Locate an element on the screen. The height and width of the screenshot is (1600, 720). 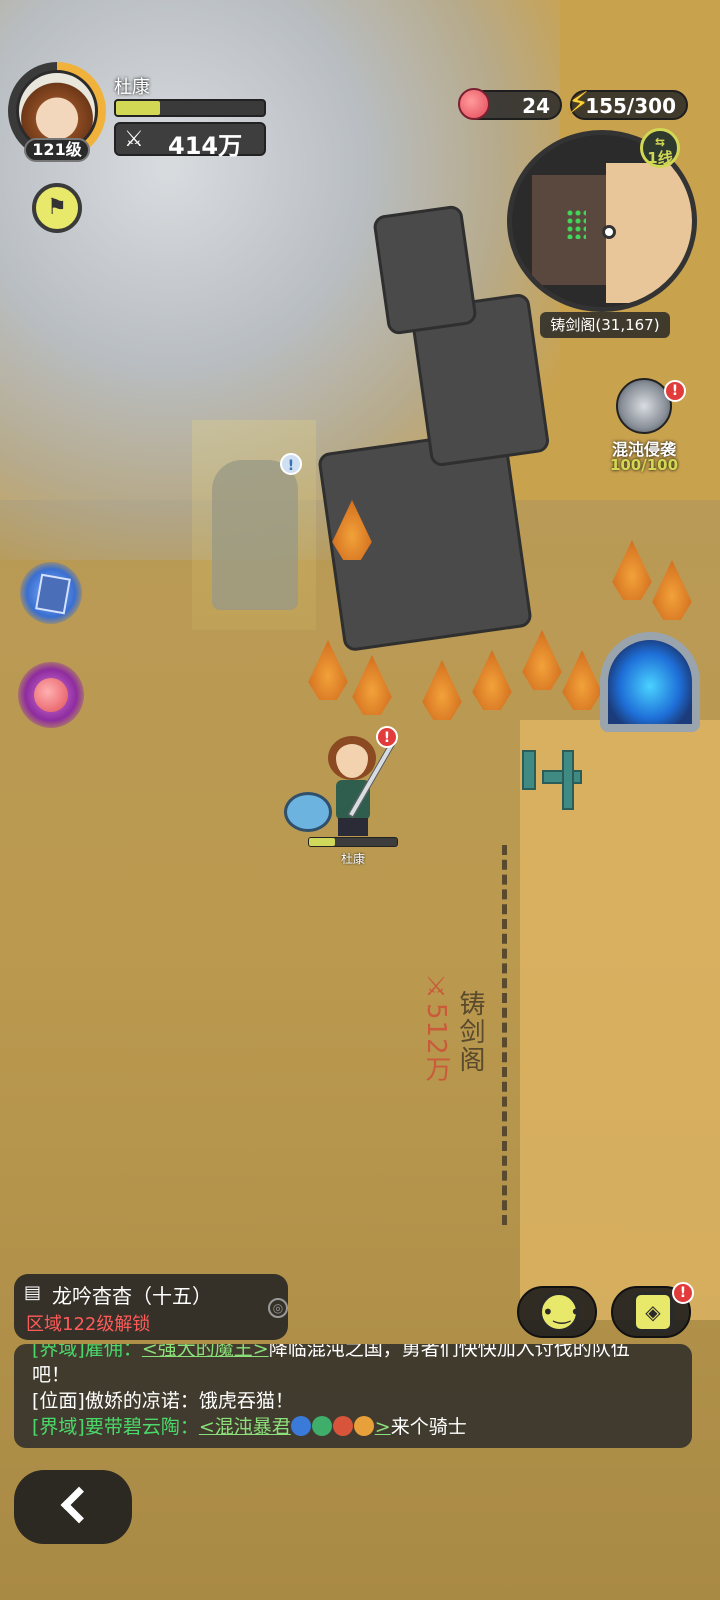
energy-count: 155/300 is located at coordinates (630, 106).